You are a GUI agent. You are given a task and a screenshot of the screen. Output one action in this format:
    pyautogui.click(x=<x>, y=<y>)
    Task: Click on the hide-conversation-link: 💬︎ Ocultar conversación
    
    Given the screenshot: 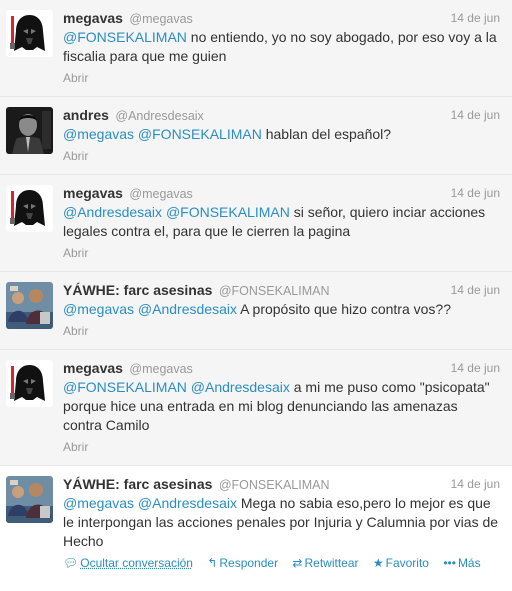 What is the action you would take?
    pyautogui.click(x=129, y=563)
    